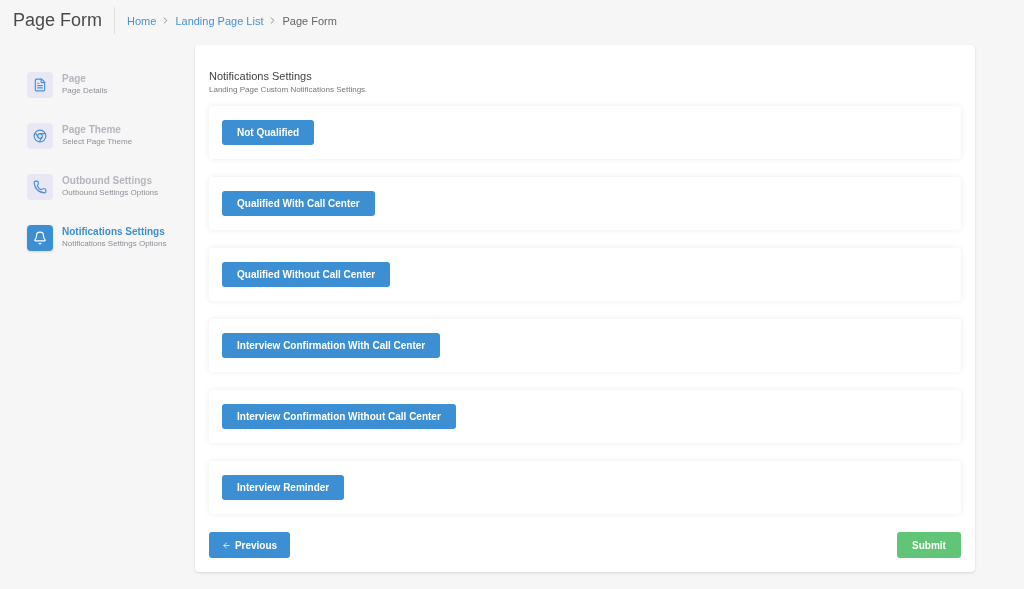 The height and width of the screenshot is (589, 1024). Describe the element at coordinates (283, 487) in the screenshot. I see `notification-button: Interview Reminder` at that location.